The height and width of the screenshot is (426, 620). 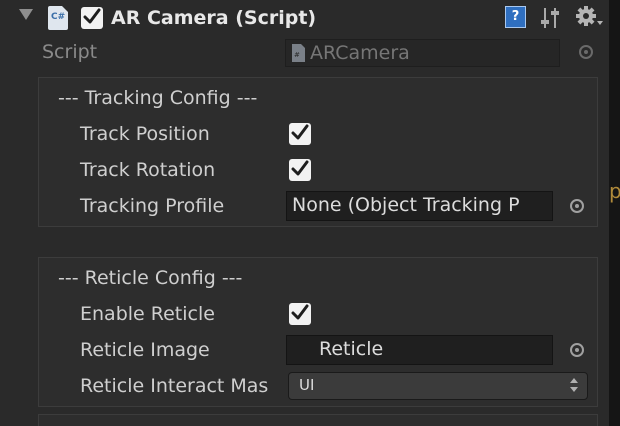 I want to click on tracking-profile-picker-icon, so click(x=577, y=206).